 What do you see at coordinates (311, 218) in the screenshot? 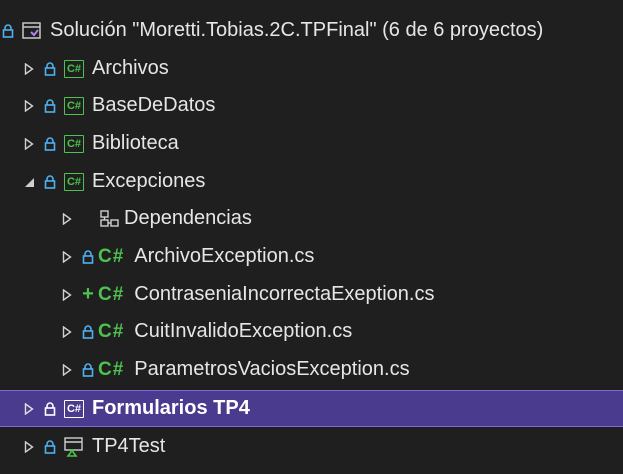
I see `dependencies-node: Dependencias` at bounding box center [311, 218].